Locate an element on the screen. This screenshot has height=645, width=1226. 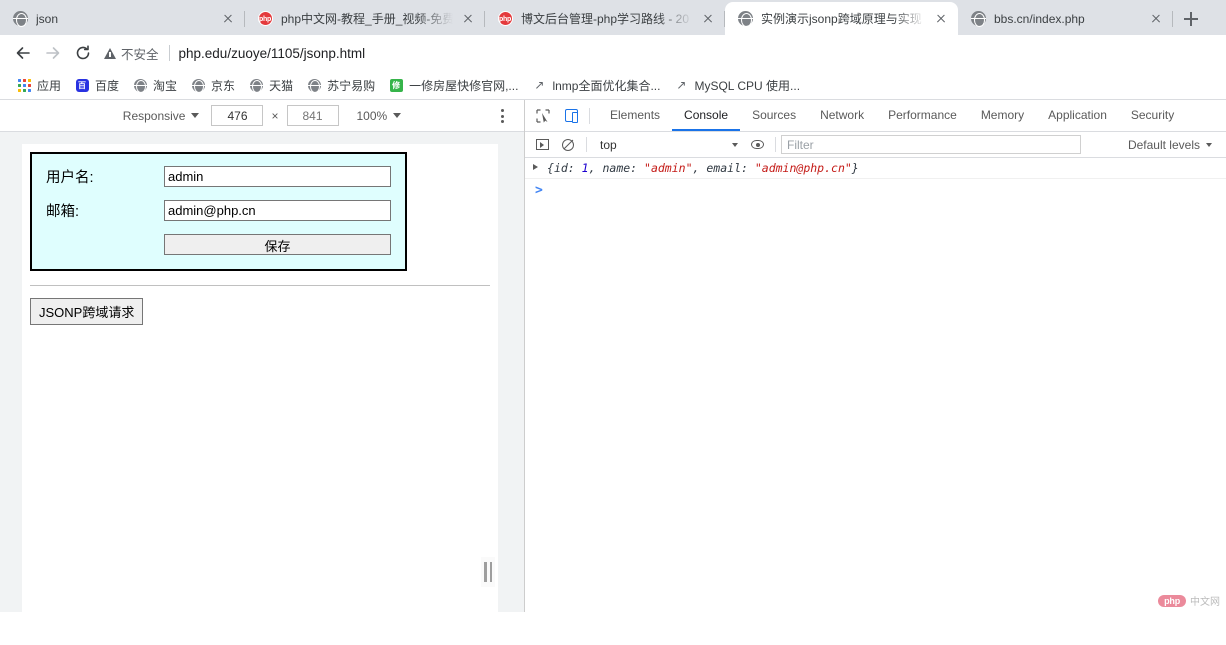
tab-title: 博文后台管理-php学习路线 - 20 is located at coordinates (605, 19).